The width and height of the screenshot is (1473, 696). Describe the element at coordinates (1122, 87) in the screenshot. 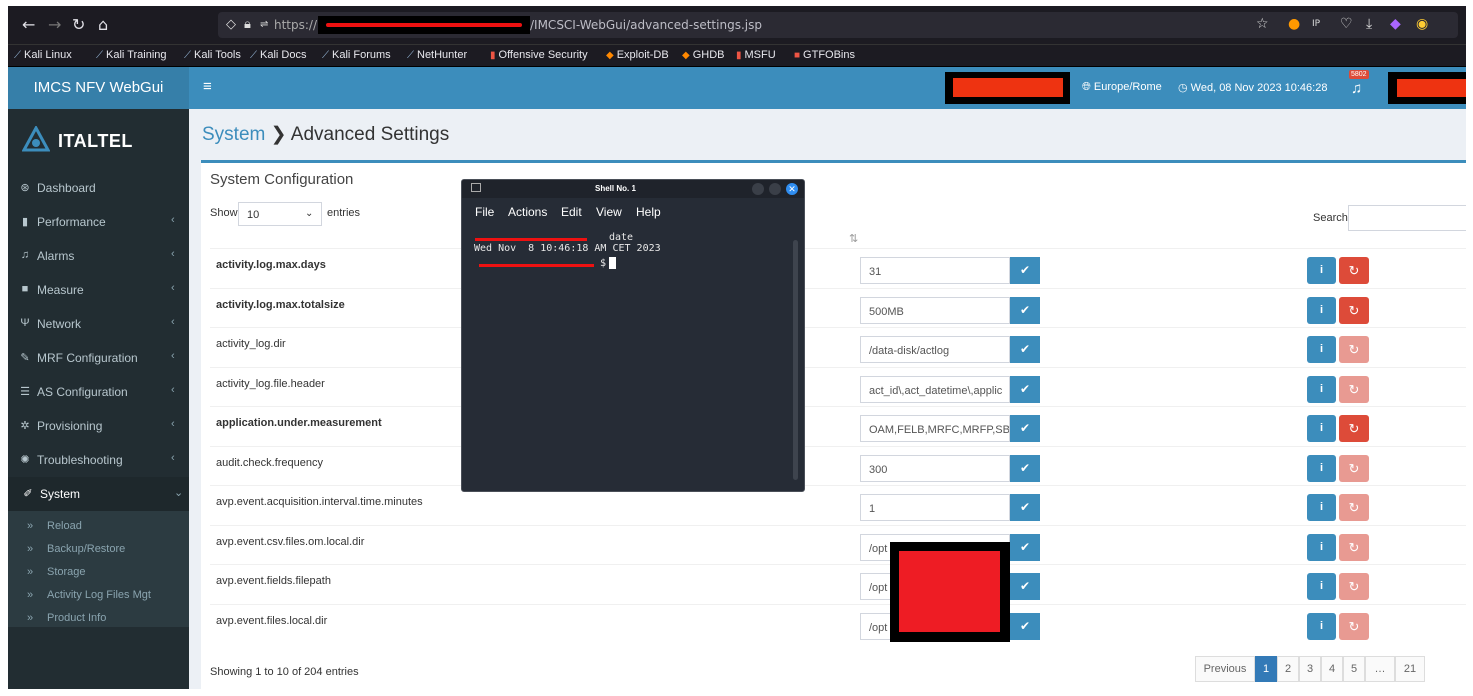

I see `timezone-label: 🌐︎ Europe/Rome` at that location.